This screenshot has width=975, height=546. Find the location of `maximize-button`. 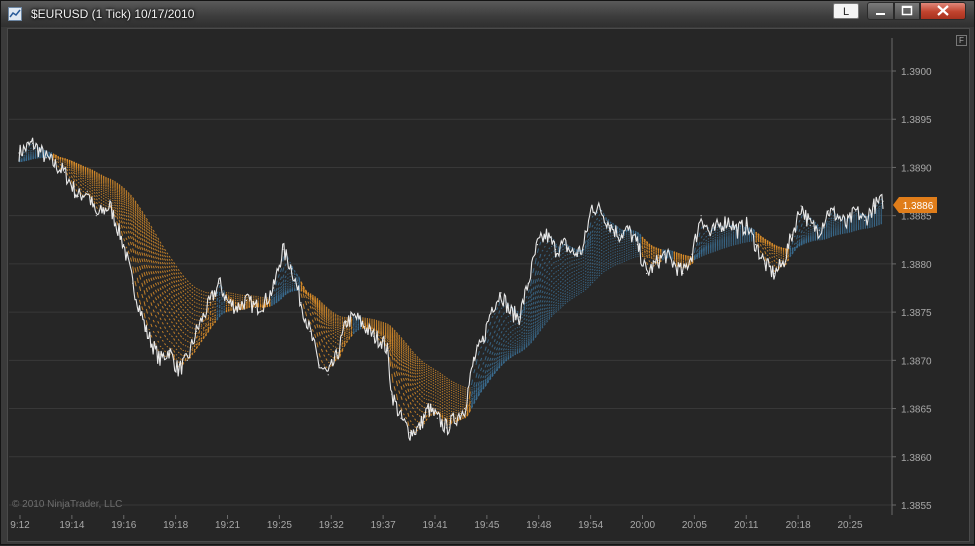

maximize-button is located at coordinates (907, 11).